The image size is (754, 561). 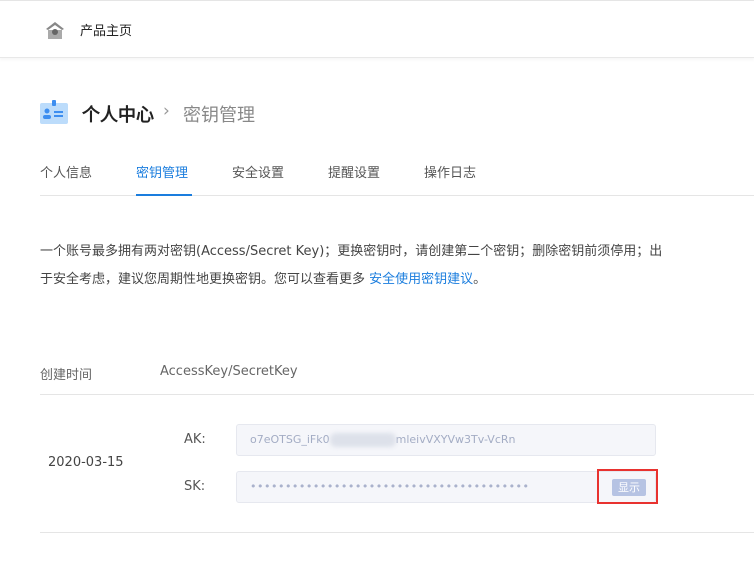 What do you see at coordinates (118, 114) in the screenshot?
I see `page-title: 个人中心` at bounding box center [118, 114].